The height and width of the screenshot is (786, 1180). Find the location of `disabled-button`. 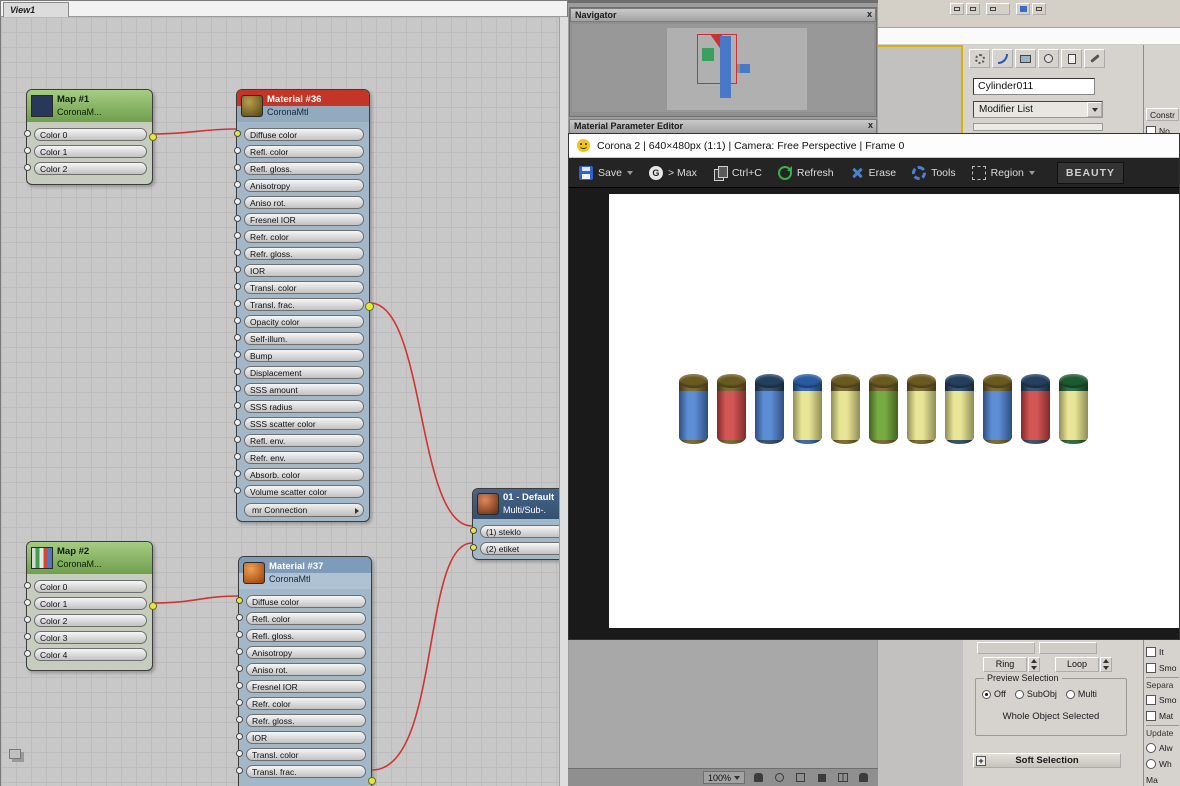

disabled-button is located at coordinates (1068, 648).